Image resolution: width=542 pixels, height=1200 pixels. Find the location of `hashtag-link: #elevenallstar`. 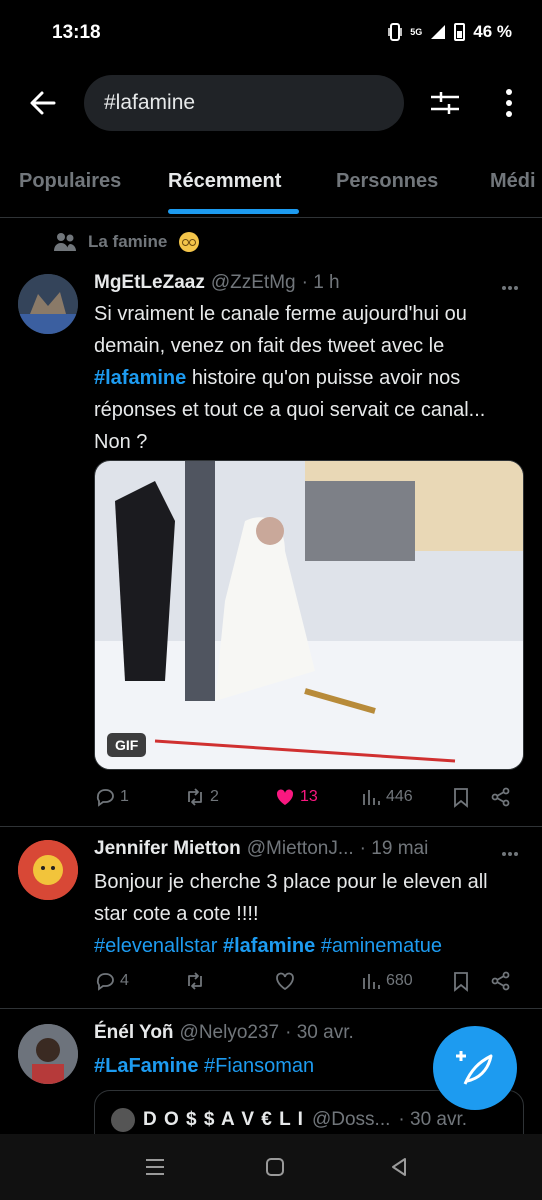

hashtag-link: #elevenallstar is located at coordinates (155, 946).